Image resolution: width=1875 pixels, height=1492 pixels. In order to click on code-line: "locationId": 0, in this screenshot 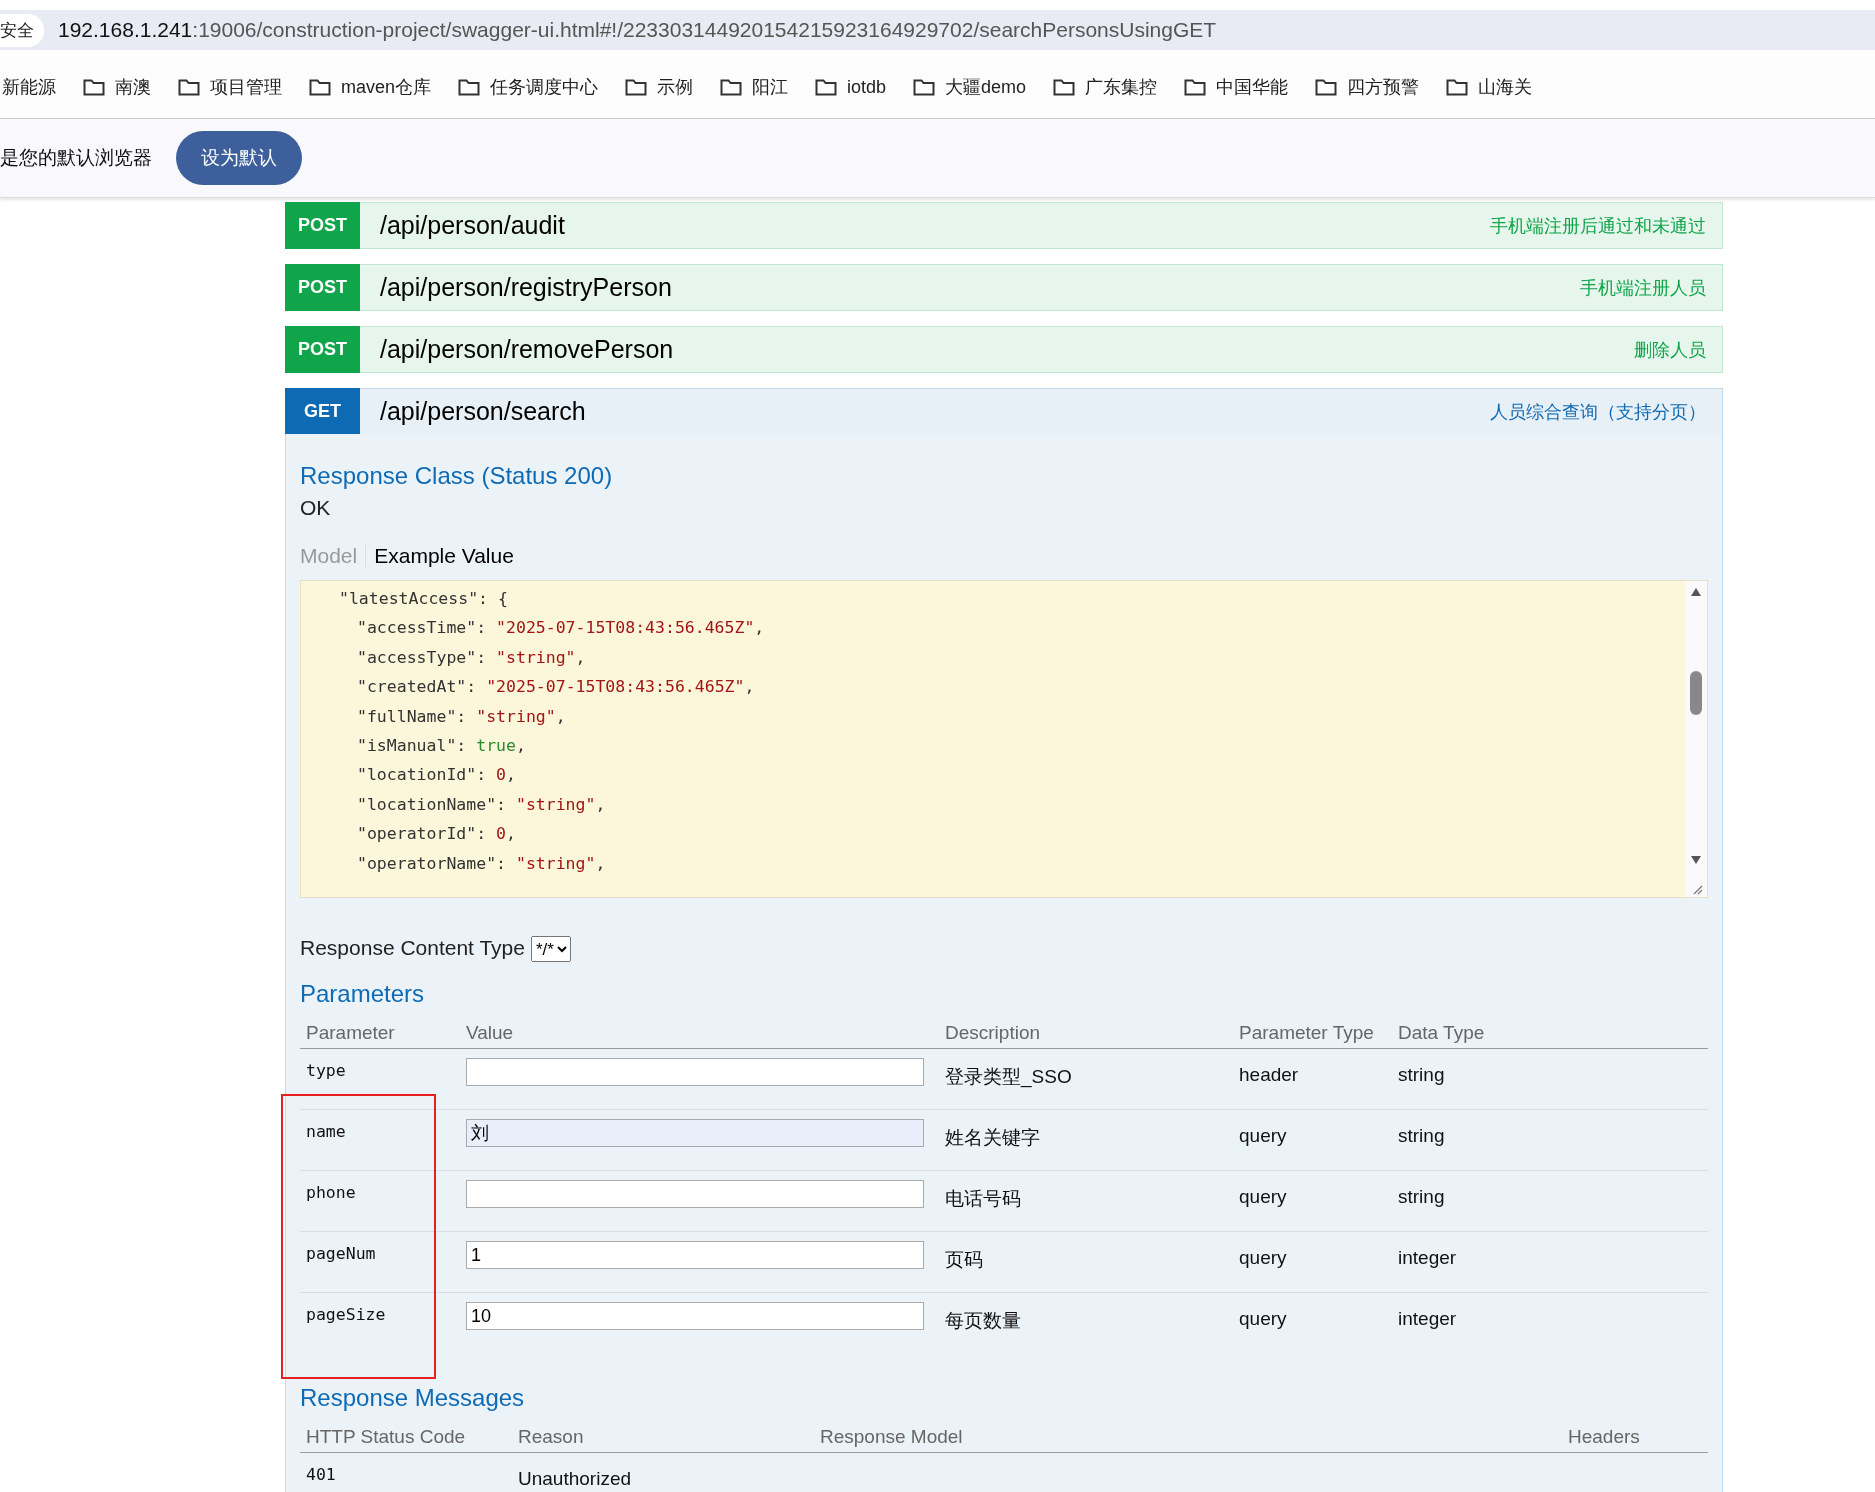, I will do `click(436, 776)`.